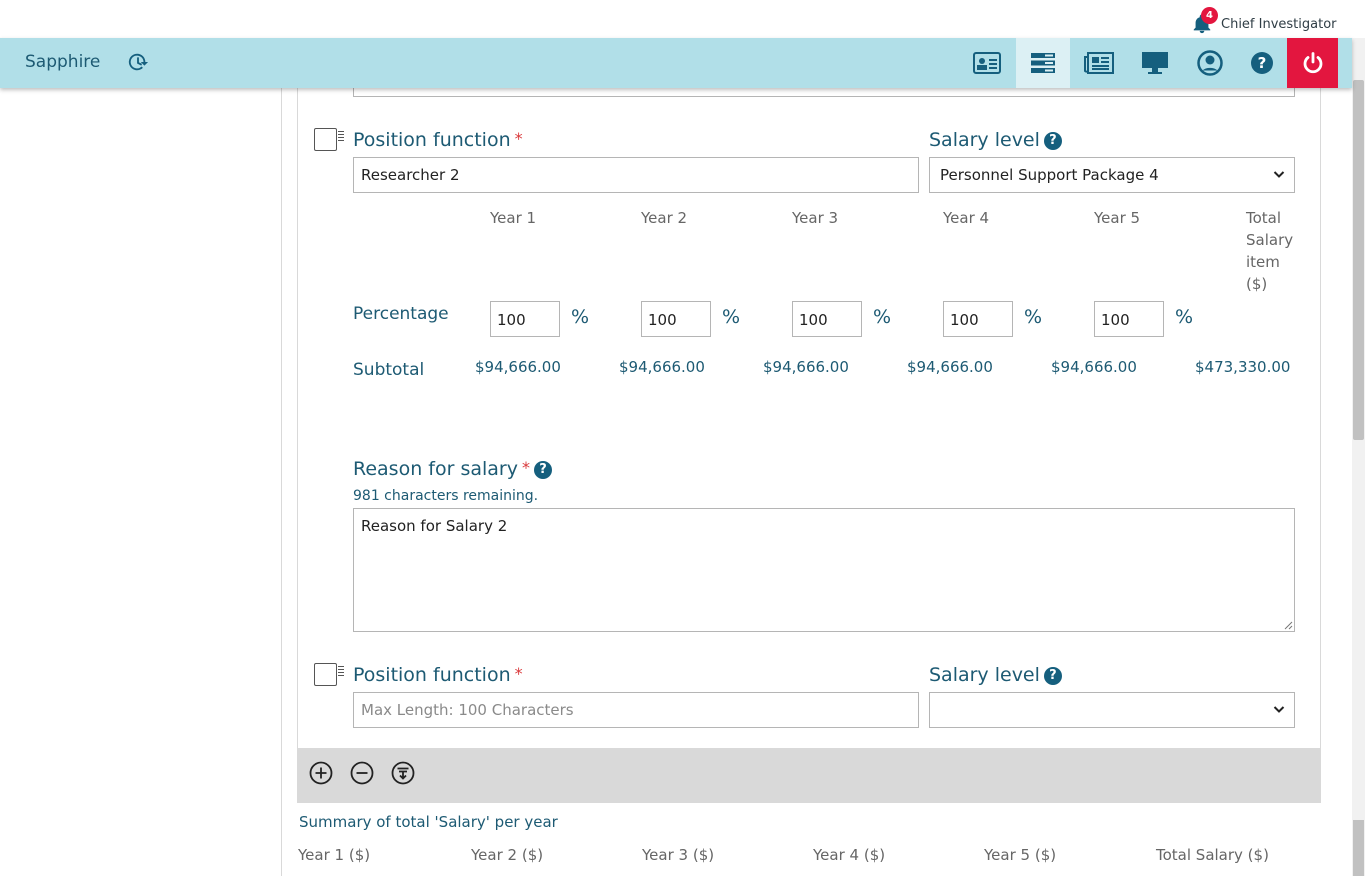 The image size is (1365, 876). What do you see at coordinates (664, 218) in the screenshot?
I see `year-header: Year 2` at bounding box center [664, 218].